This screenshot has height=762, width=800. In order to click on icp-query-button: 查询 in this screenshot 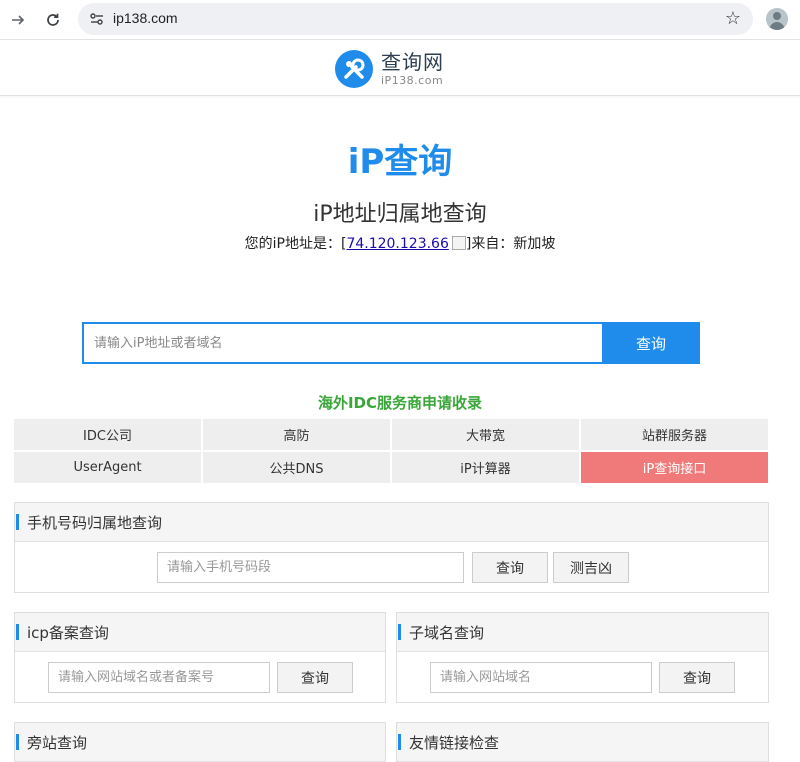, I will do `click(315, 677)`.